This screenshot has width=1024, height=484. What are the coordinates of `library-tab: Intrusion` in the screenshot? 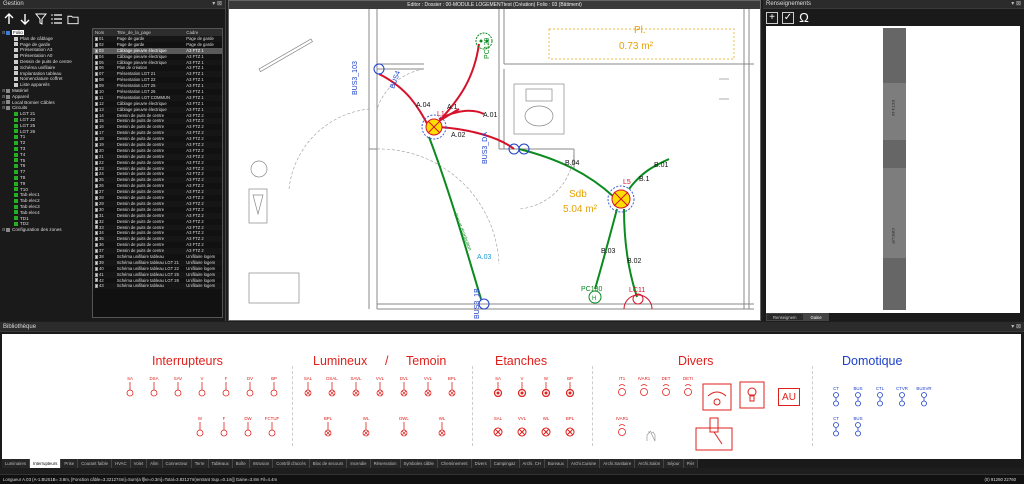 It's located at (261, 463).